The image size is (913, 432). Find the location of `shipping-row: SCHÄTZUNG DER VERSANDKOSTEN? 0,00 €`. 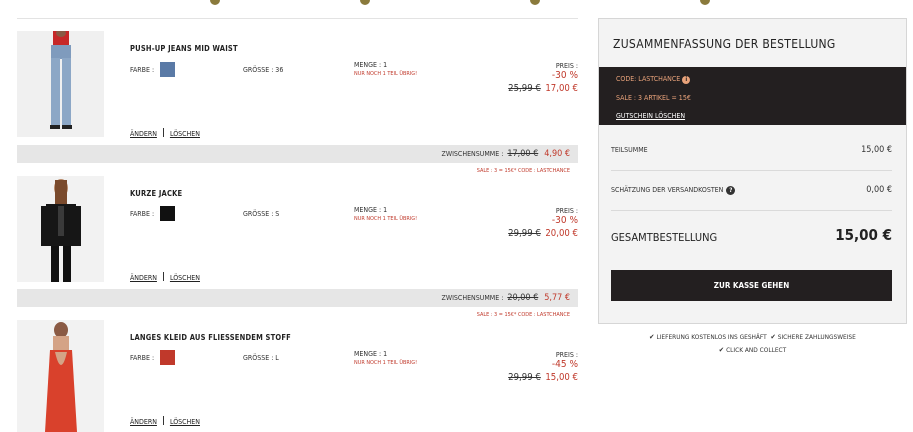

shipping-row: SCHÄTZUNG DER VERSANDKOSTEN? 0,00 € is located at coordinates (751, 190).